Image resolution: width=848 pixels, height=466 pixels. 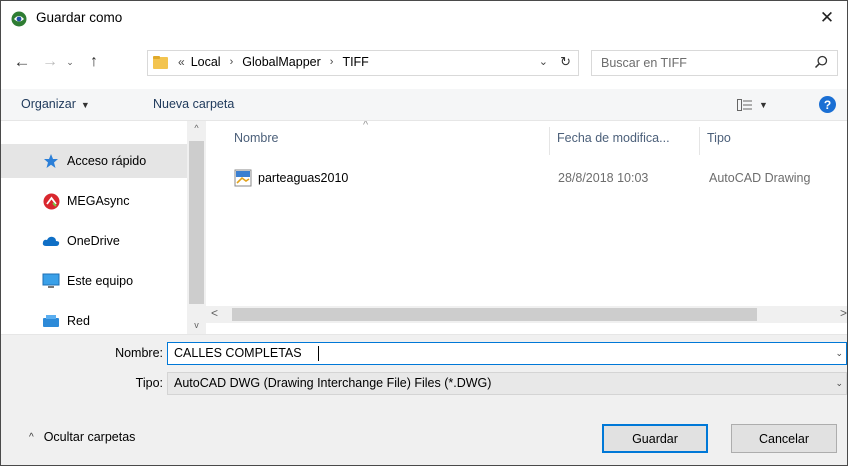 I want to click on sidebar-item-this-pc: Este equipo, so click(x=94, y=281).